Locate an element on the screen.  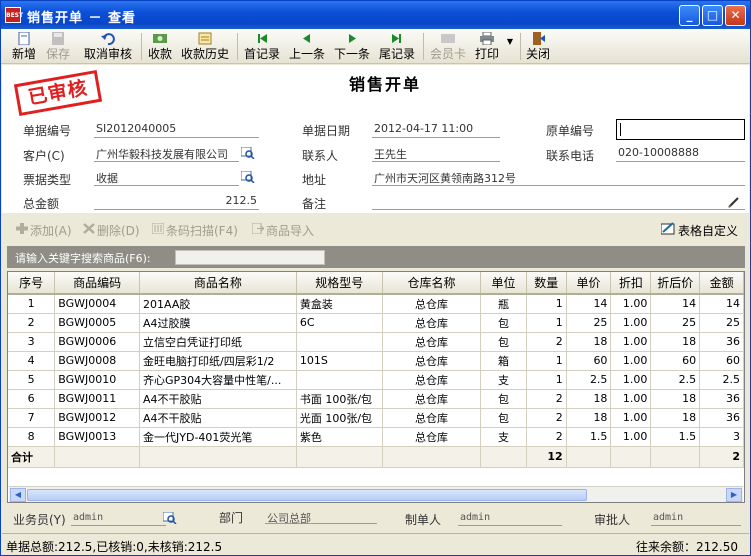
table-cell: 5 is located at coordinates (32, 380).